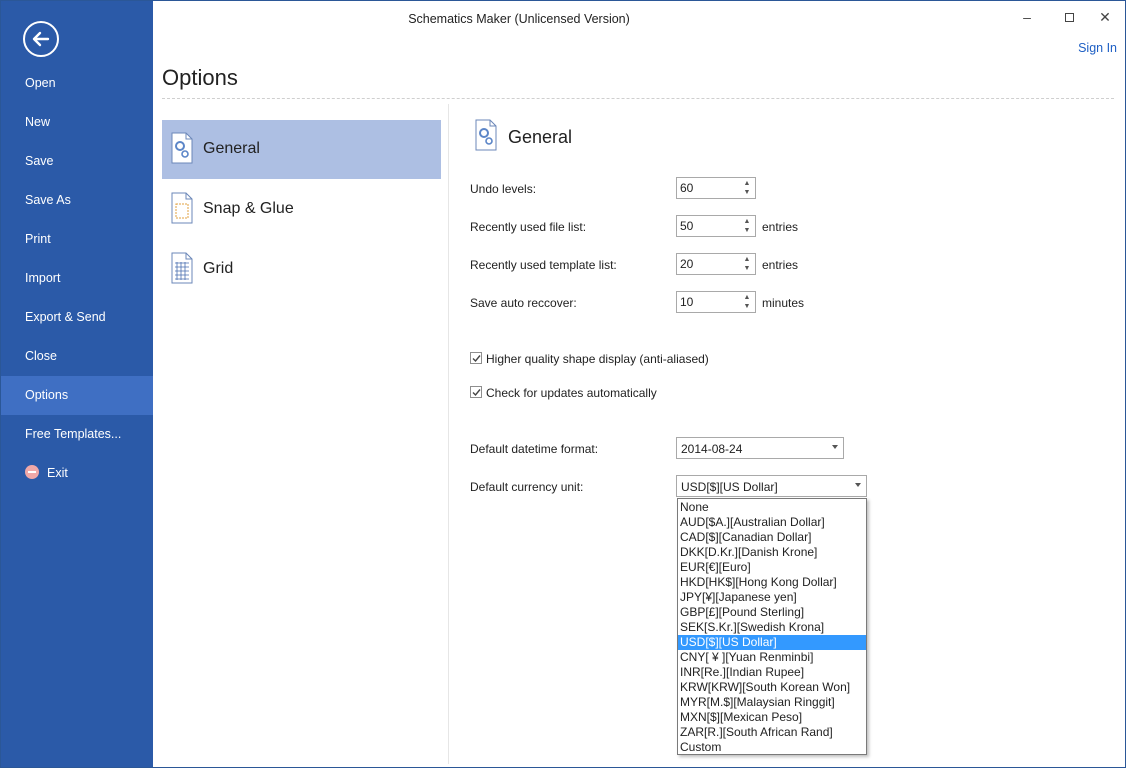 Image resolution: width=1126 pixels, height=768 pixels. I want to click on recent-templates-input, so click(708, 264).